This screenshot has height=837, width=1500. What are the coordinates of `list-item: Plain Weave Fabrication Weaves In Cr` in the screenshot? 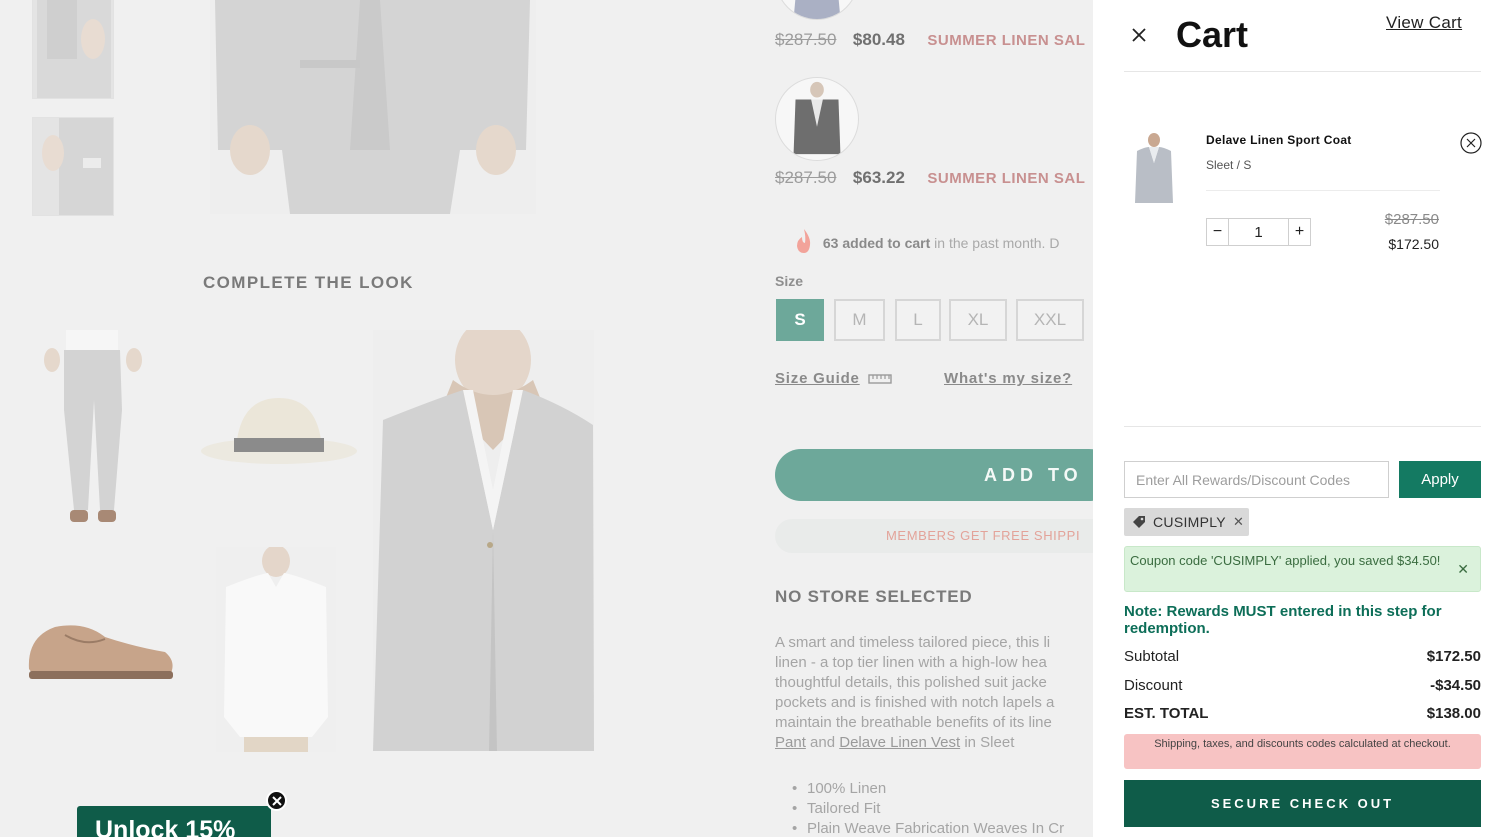 It's located at (928, 828).